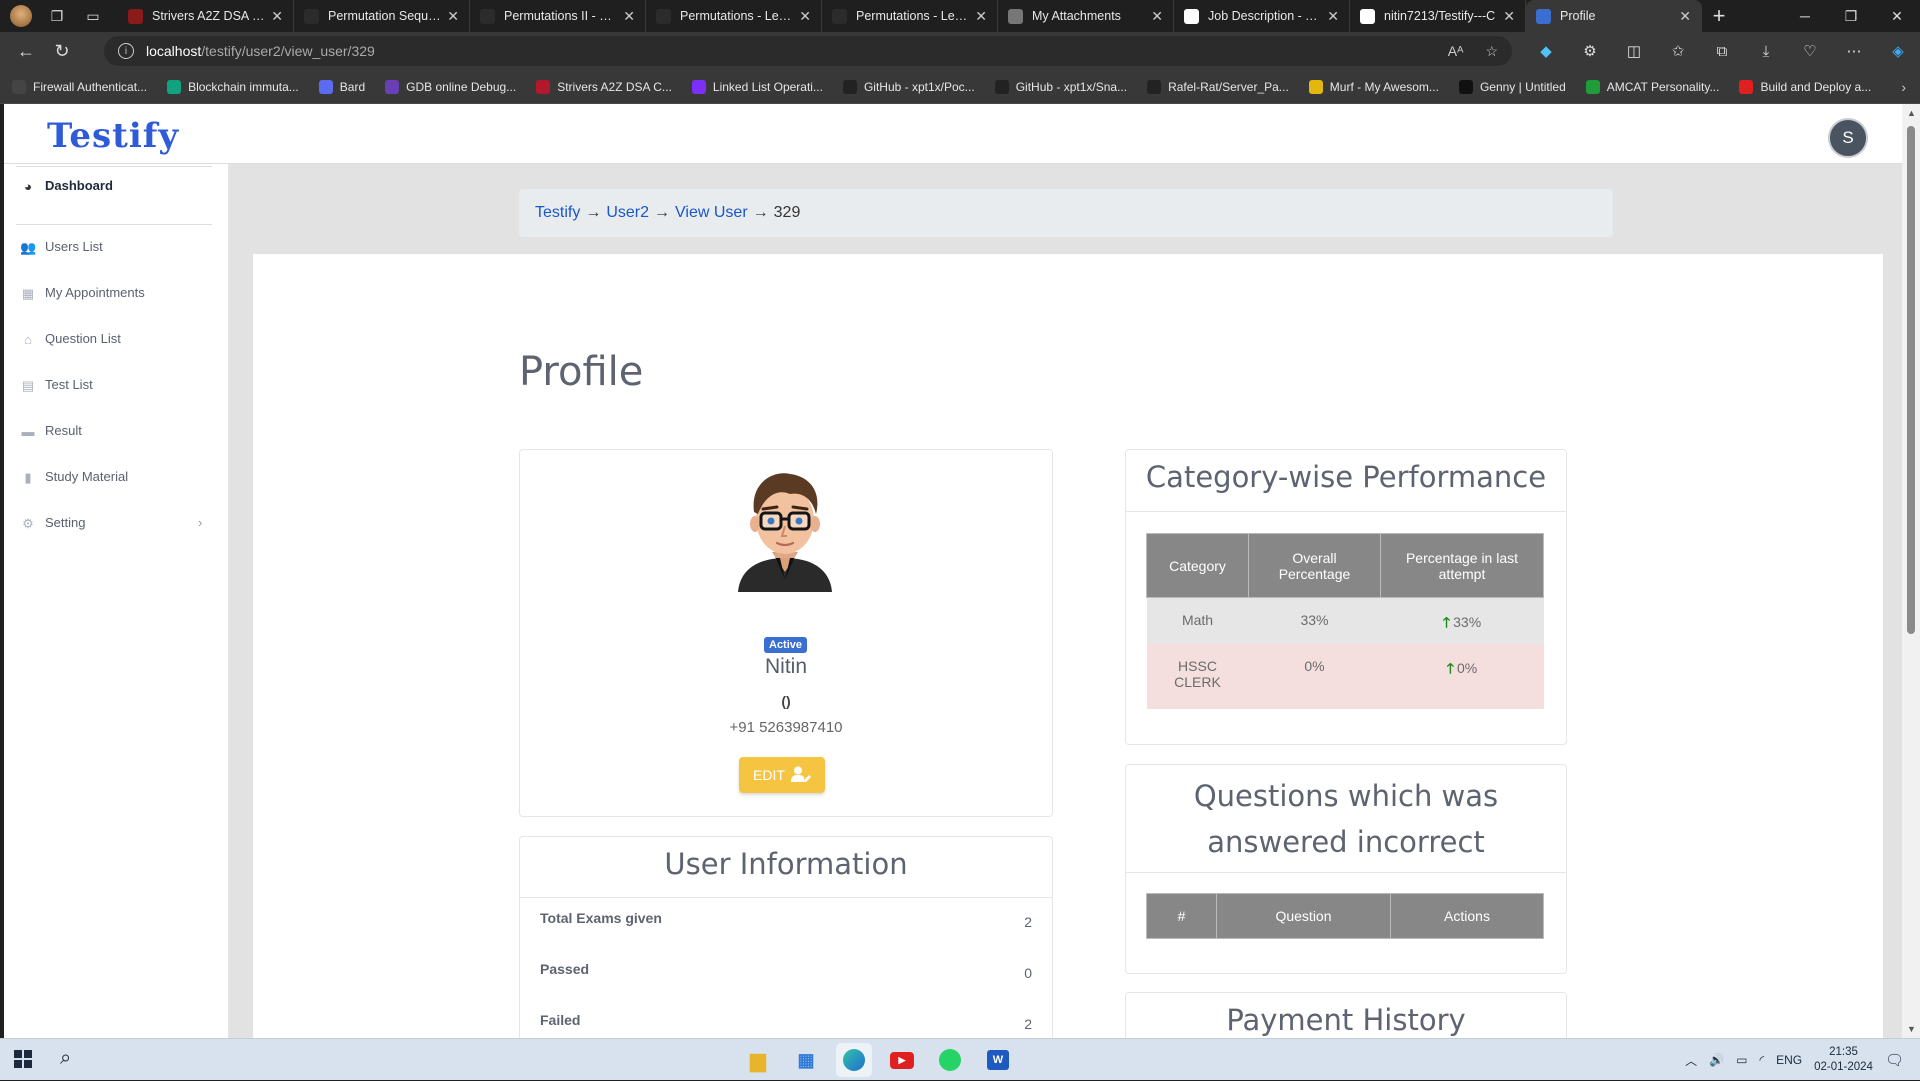  I want to click on book-icon: ▮, so click(28, 477).